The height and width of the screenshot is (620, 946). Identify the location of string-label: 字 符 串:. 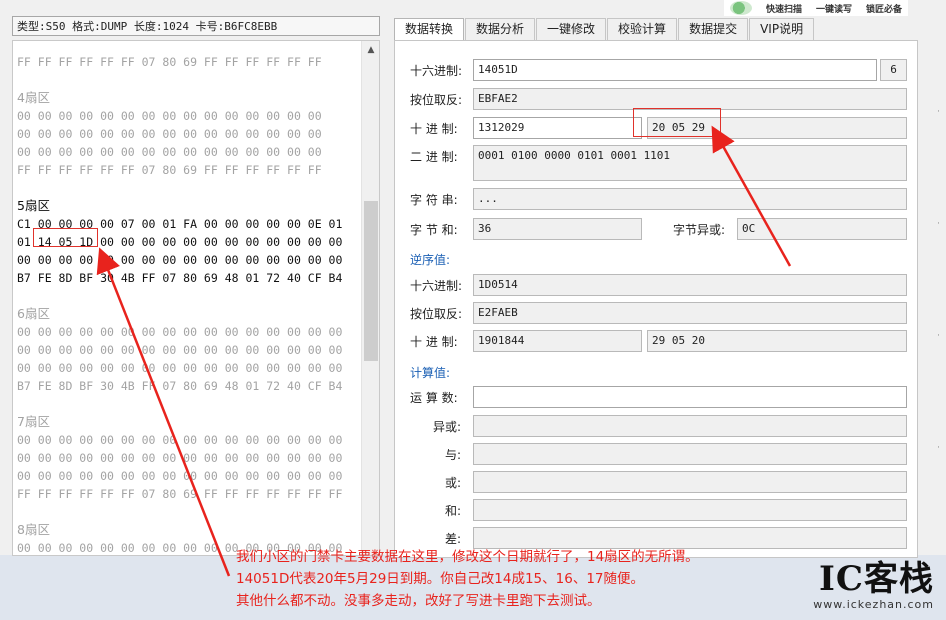
(434, 200).